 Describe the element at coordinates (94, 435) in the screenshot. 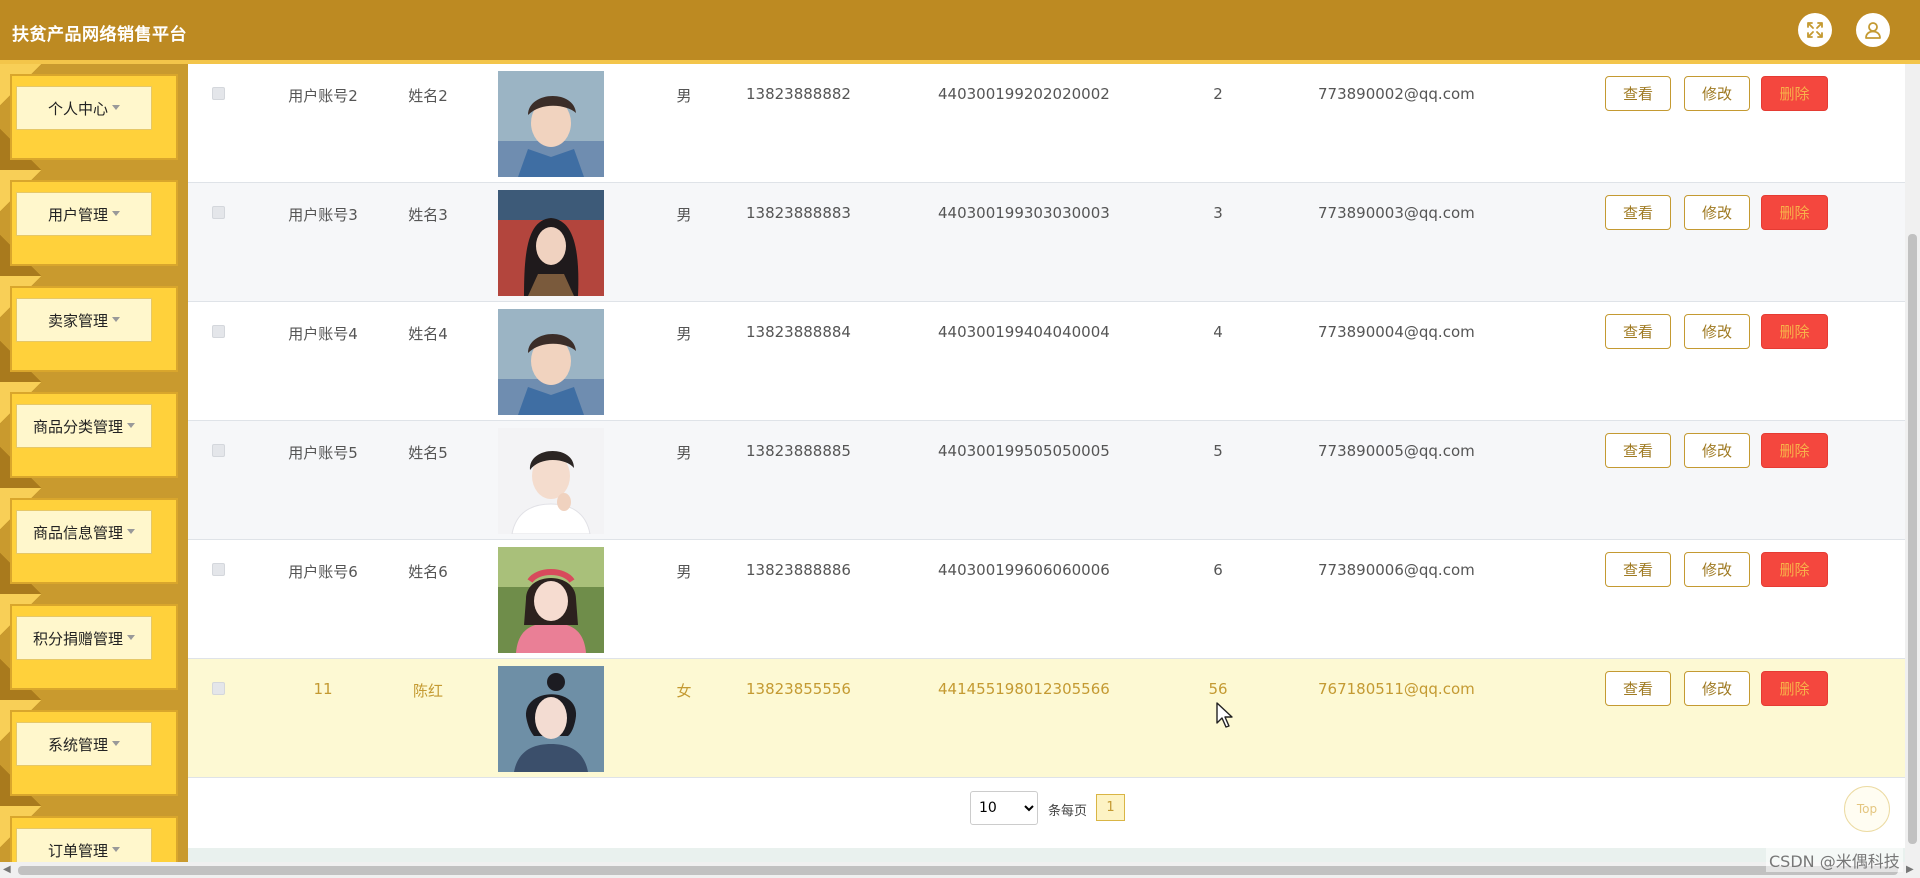

I see `sidebar-item-category-management: 商品分类管理` at that location.